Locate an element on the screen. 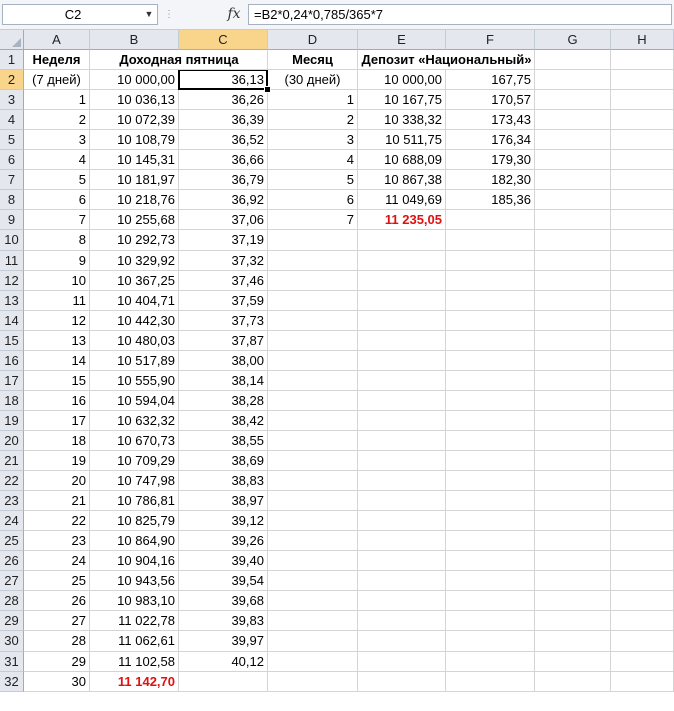 The width and height of the screenshot is (674, 711). cell-d9: 7 is located at coordinates (313, 220).